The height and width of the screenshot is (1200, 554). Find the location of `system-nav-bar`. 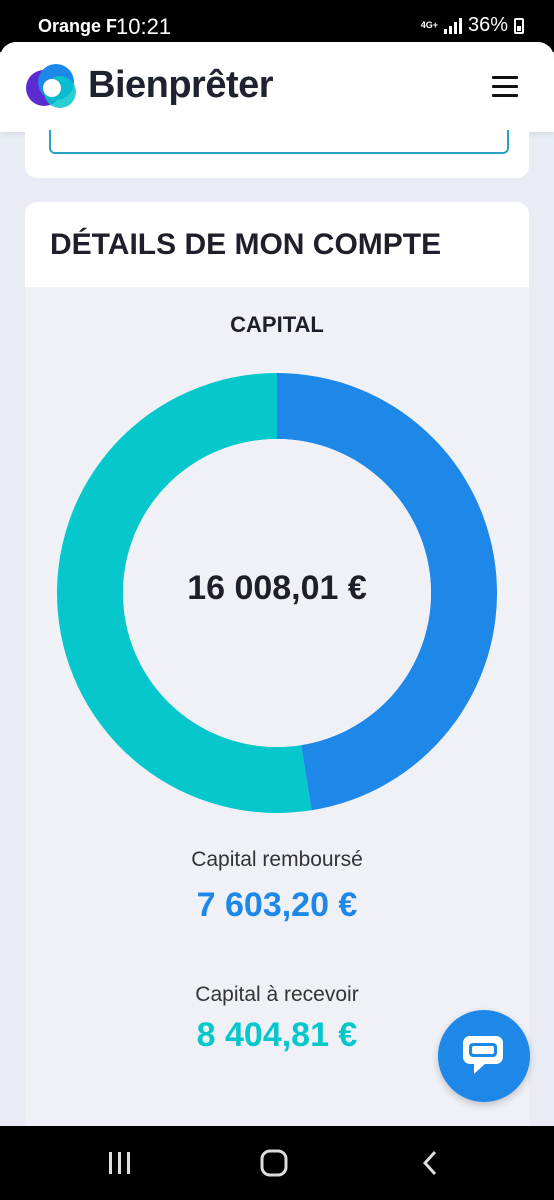

system-nav-bar is located at coordinates (277, 1163).